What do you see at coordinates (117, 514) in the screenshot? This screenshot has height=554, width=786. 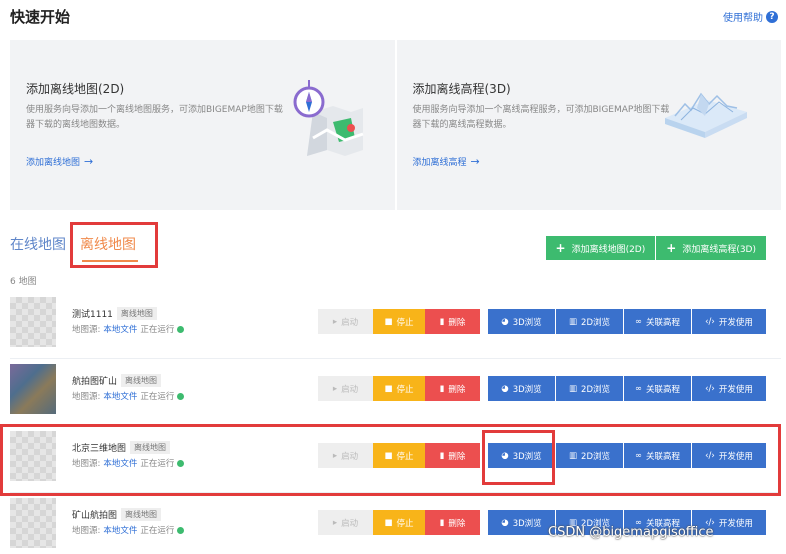 I see `map-name-line: 矿山航拍图 离线地图` at bounding box center [117, 514].